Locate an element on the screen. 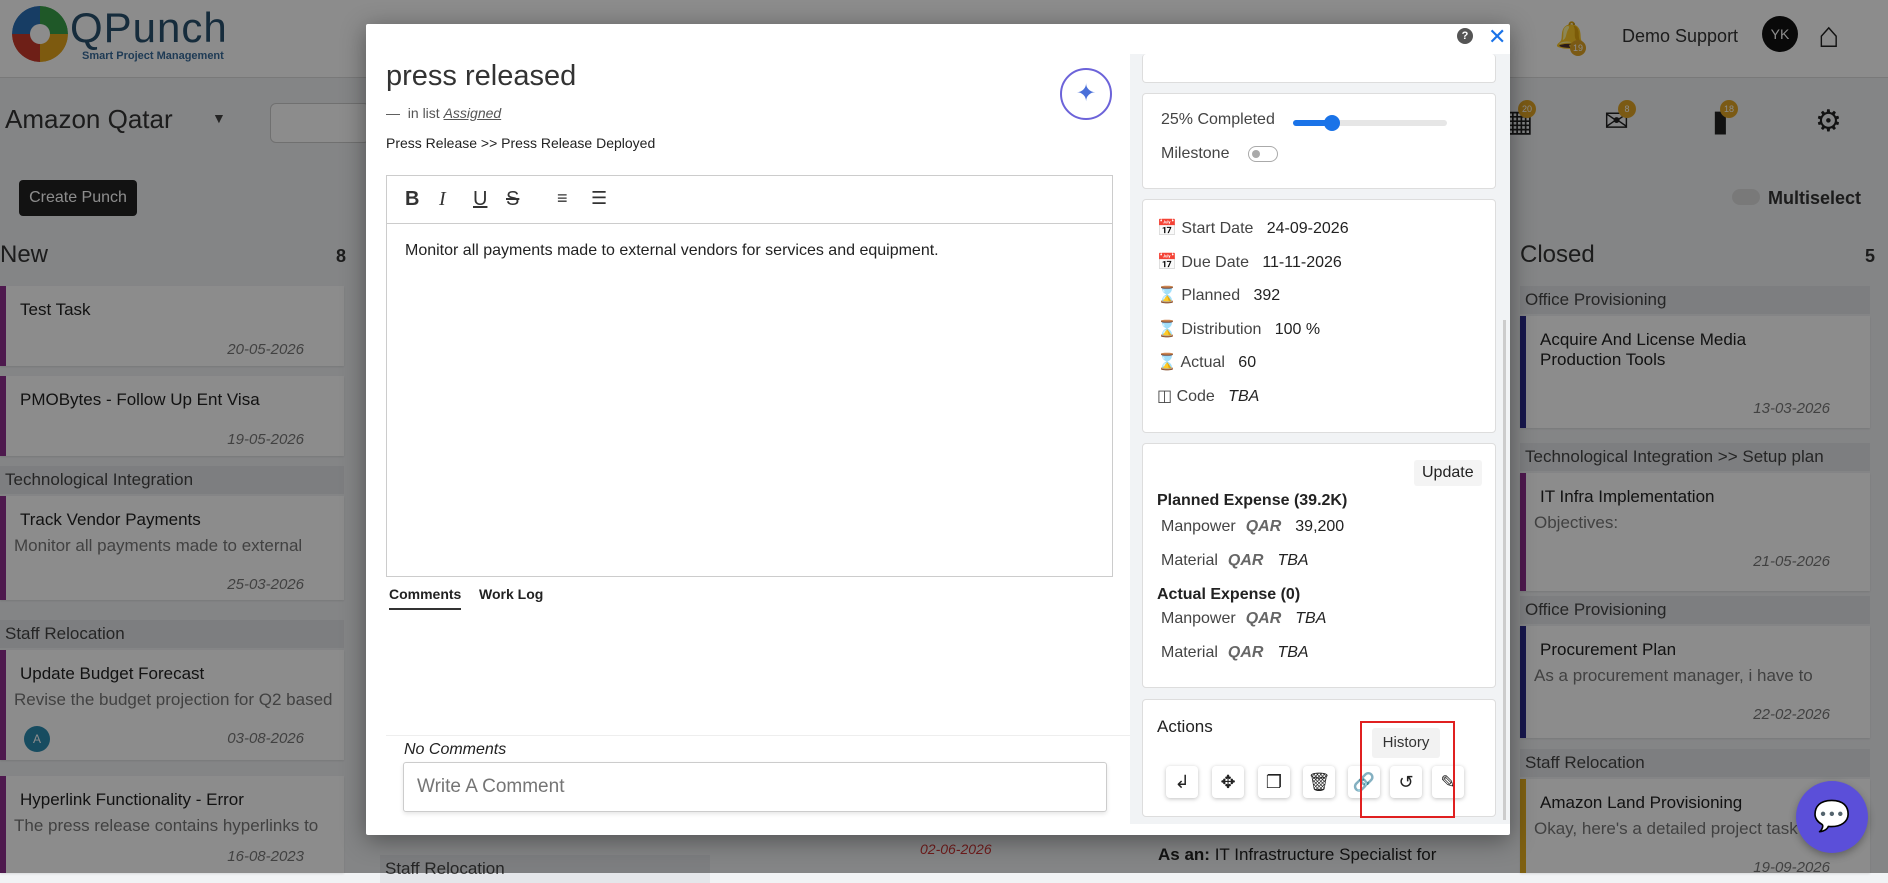 The width and height of the screenshot is (1888, 883). details-panel-top is located at coordinates (1319, 68).